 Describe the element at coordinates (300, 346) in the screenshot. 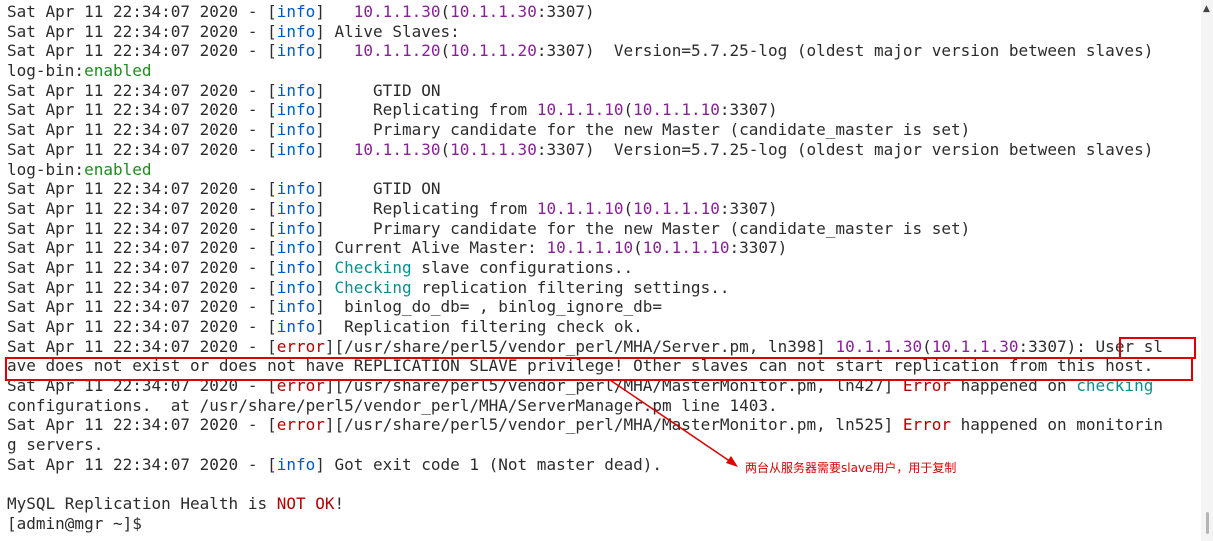

I see `terminal-text-segment: error` at that location.